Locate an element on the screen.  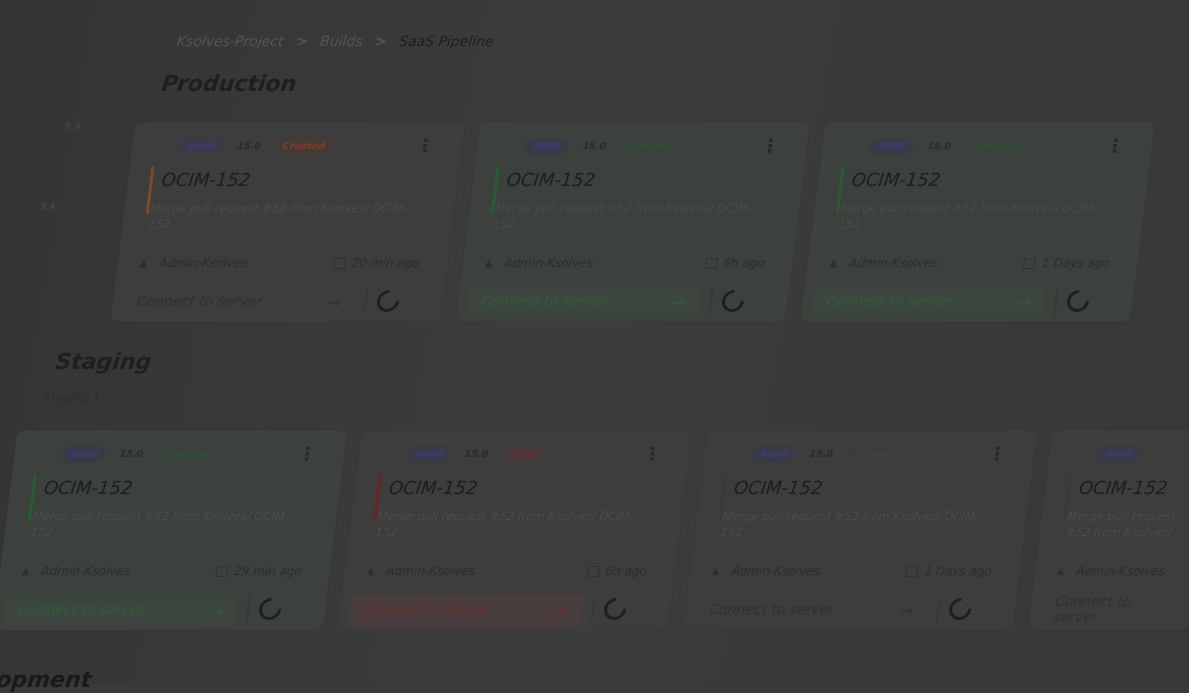
breadcrumb: Ksolves-Project > Builds > SaaS Pipeline is located at coordinates (335, 42).